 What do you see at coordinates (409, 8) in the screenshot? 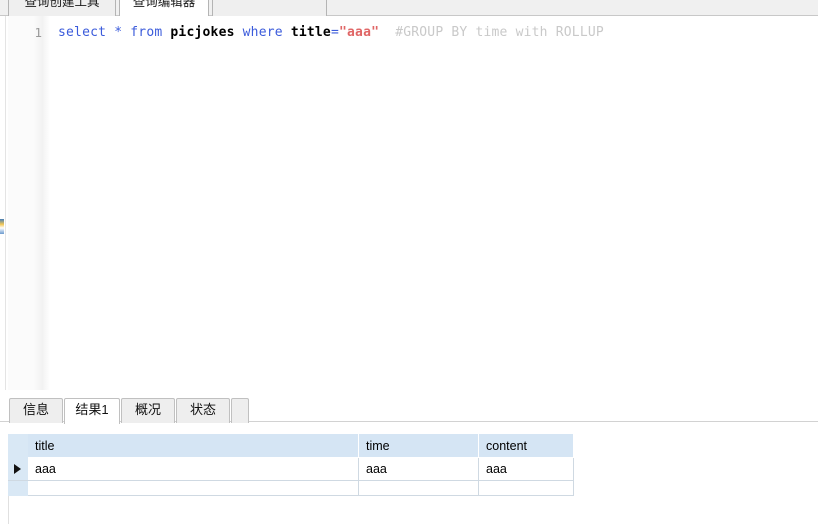
I see `editor-tab-bar: 查询创建工具 查询编辑器` at bounding box center [409, 8].